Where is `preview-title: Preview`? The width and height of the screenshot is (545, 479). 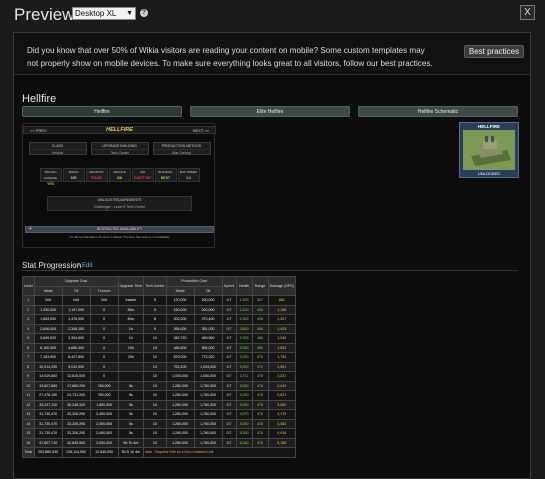 preview-title: Preview is located at coordinates (44, 14).